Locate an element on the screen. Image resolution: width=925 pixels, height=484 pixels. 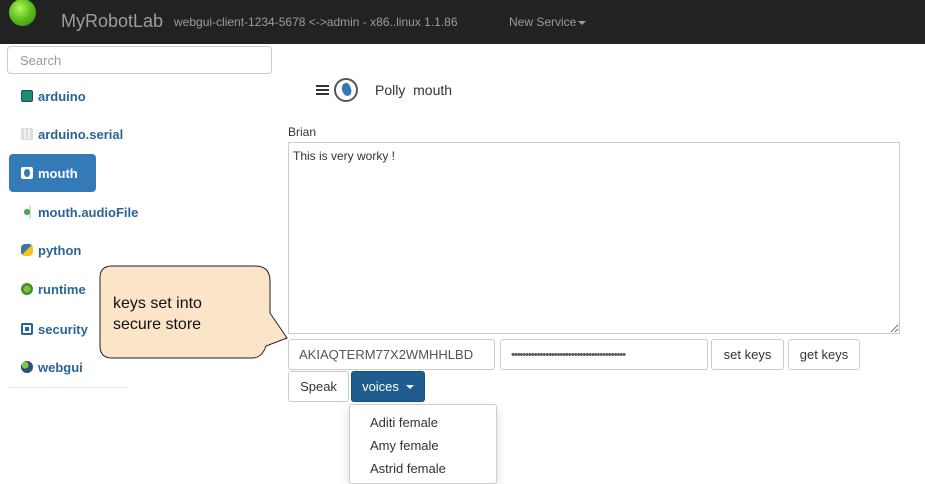
set-keys-button: set keys is located at coordinates (747, 354).